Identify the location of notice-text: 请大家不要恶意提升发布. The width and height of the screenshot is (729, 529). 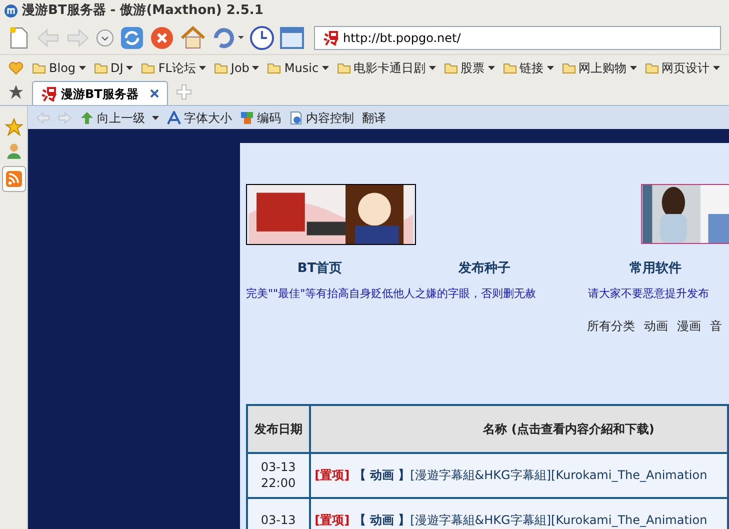
(648, 294).